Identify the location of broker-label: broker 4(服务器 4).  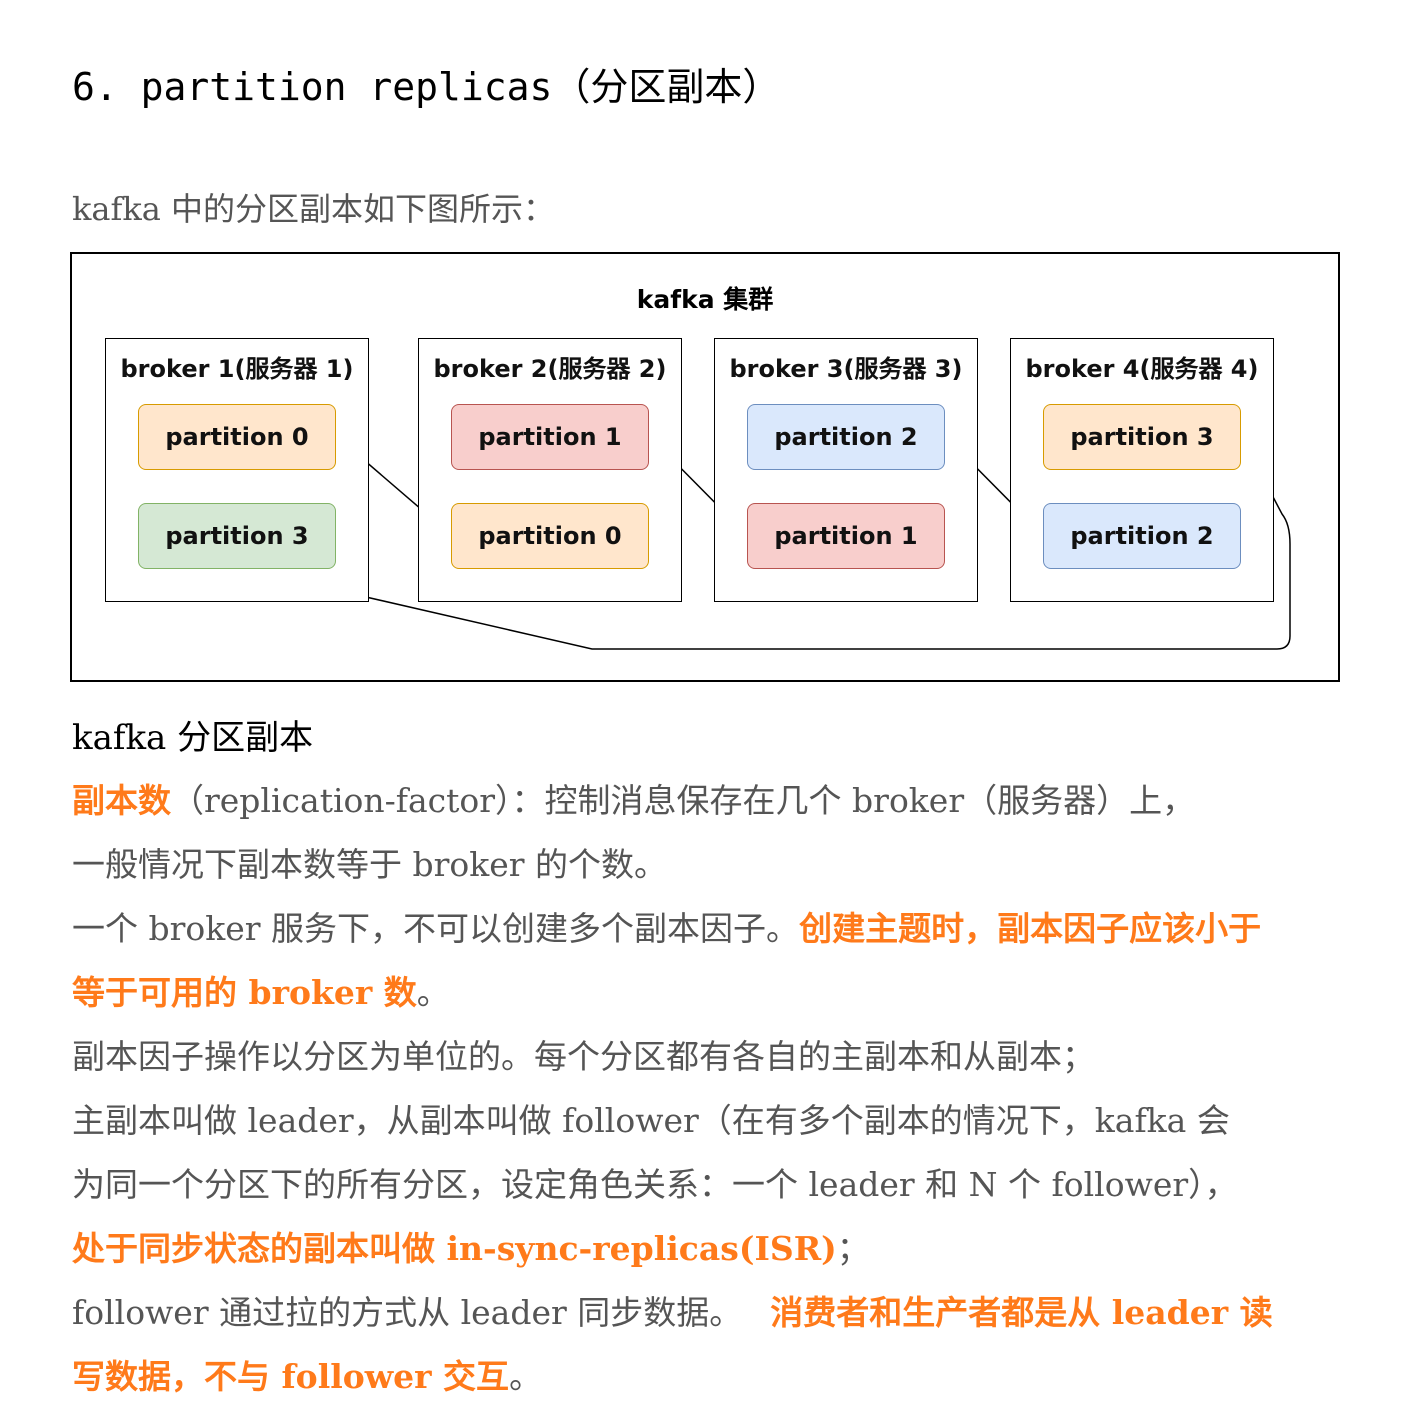
(1142, 369).